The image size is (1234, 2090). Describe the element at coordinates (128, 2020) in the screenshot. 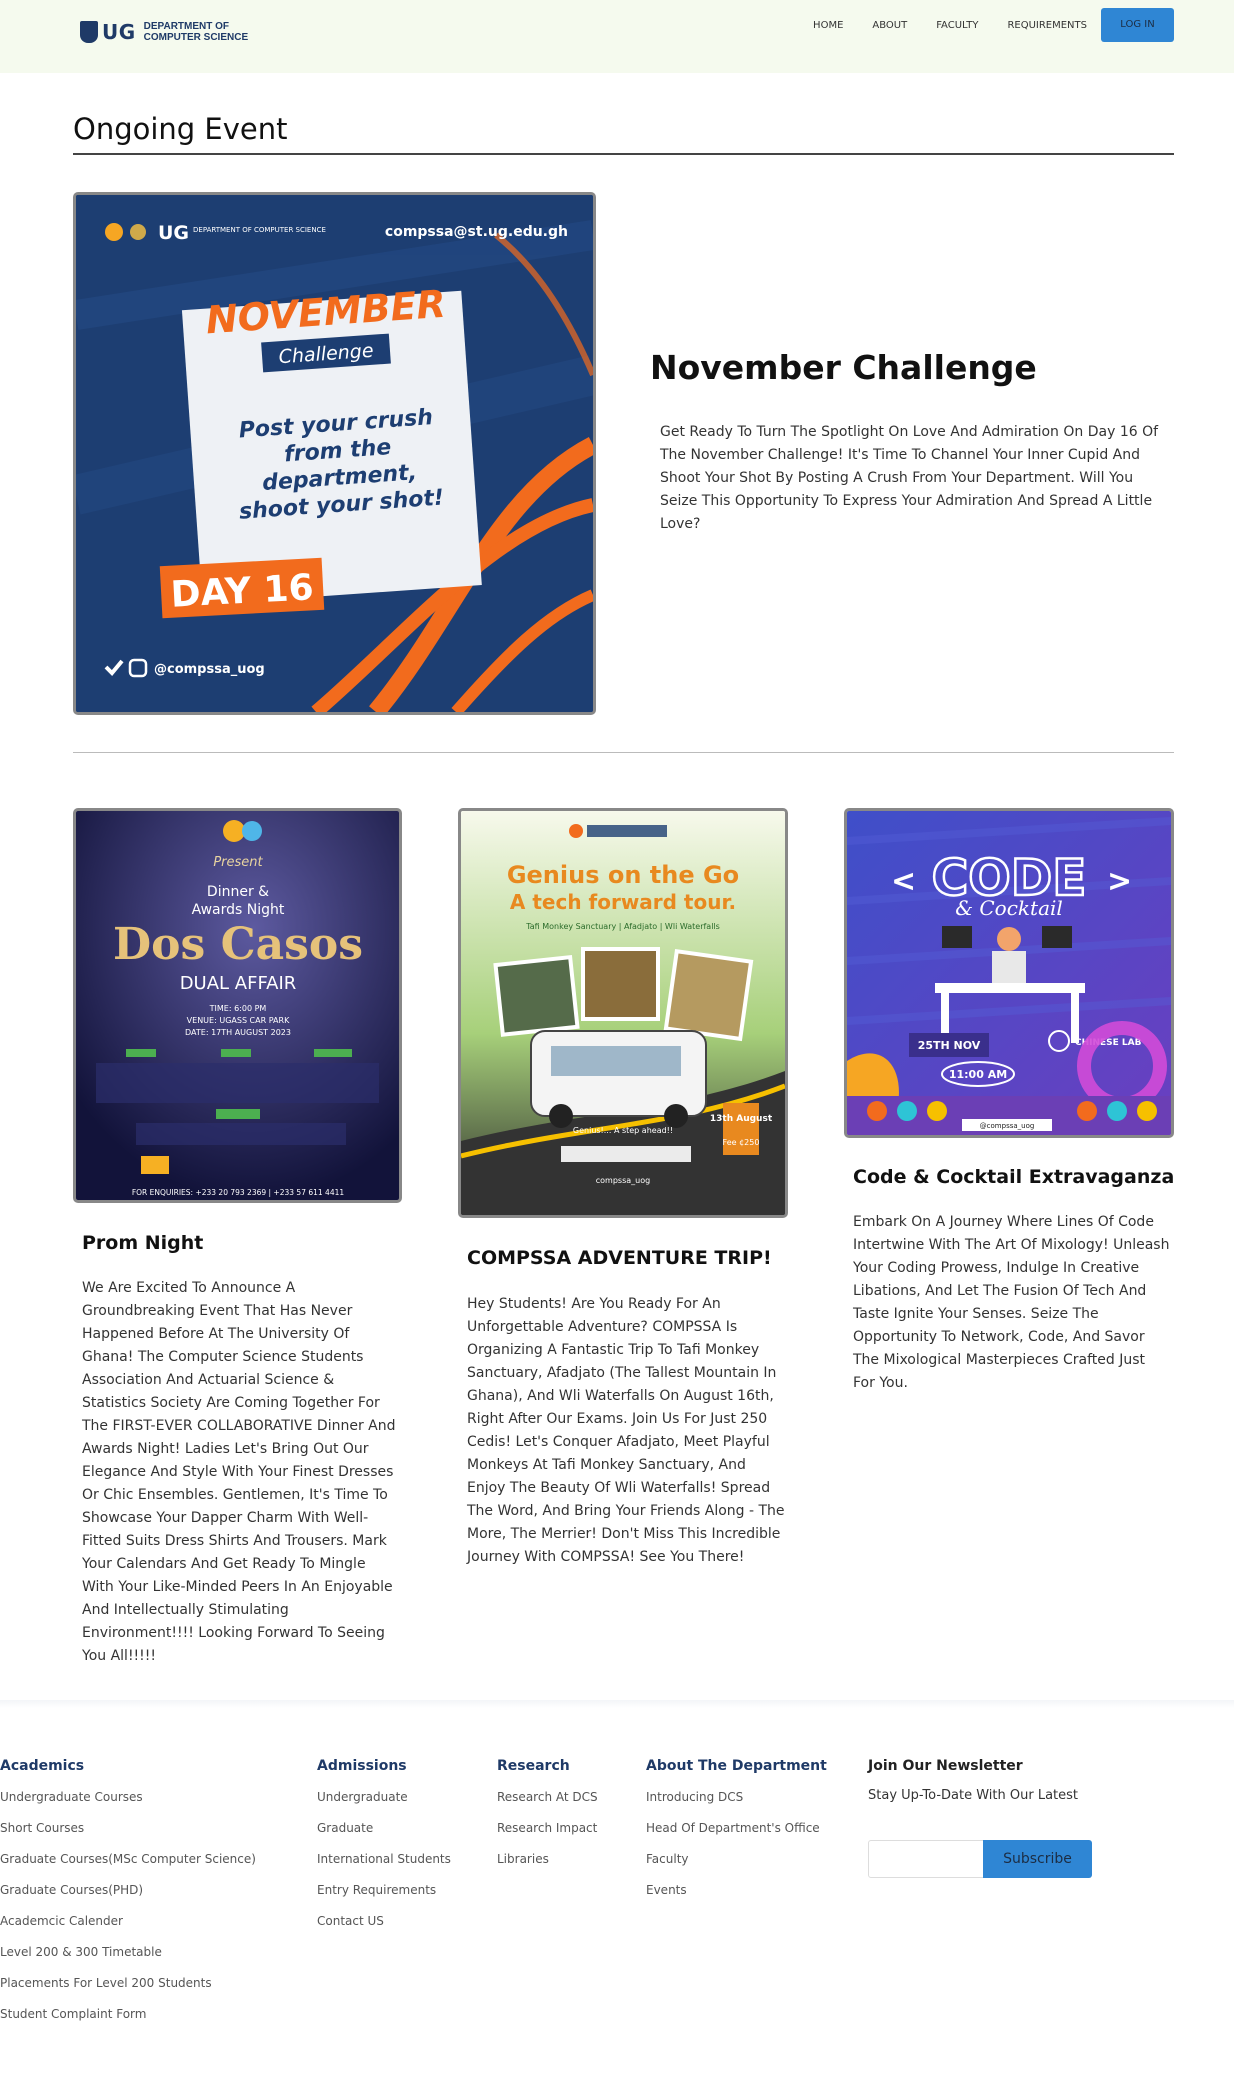

I see `footer-link: Student Complaint Form` at that location.